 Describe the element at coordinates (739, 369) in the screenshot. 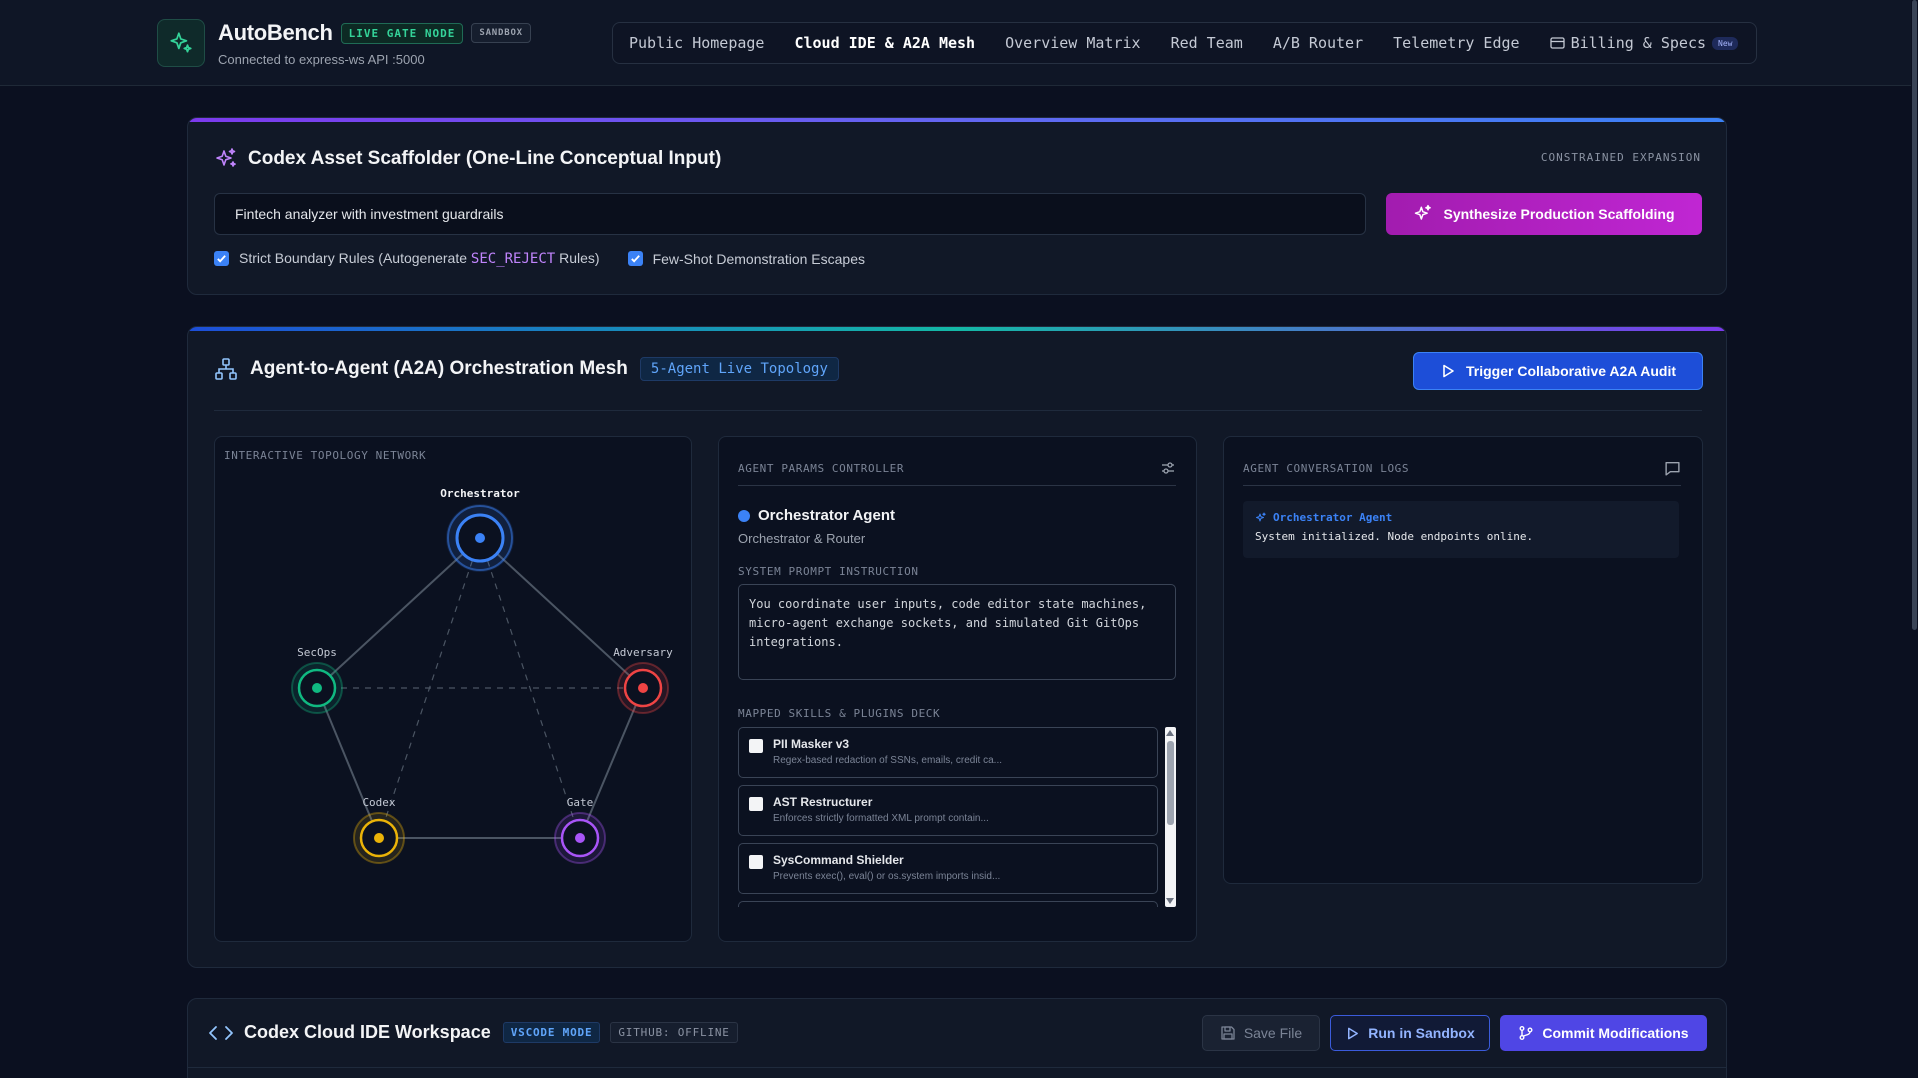

I see `topology-badge: 5-Agent Live Topology` at that location.